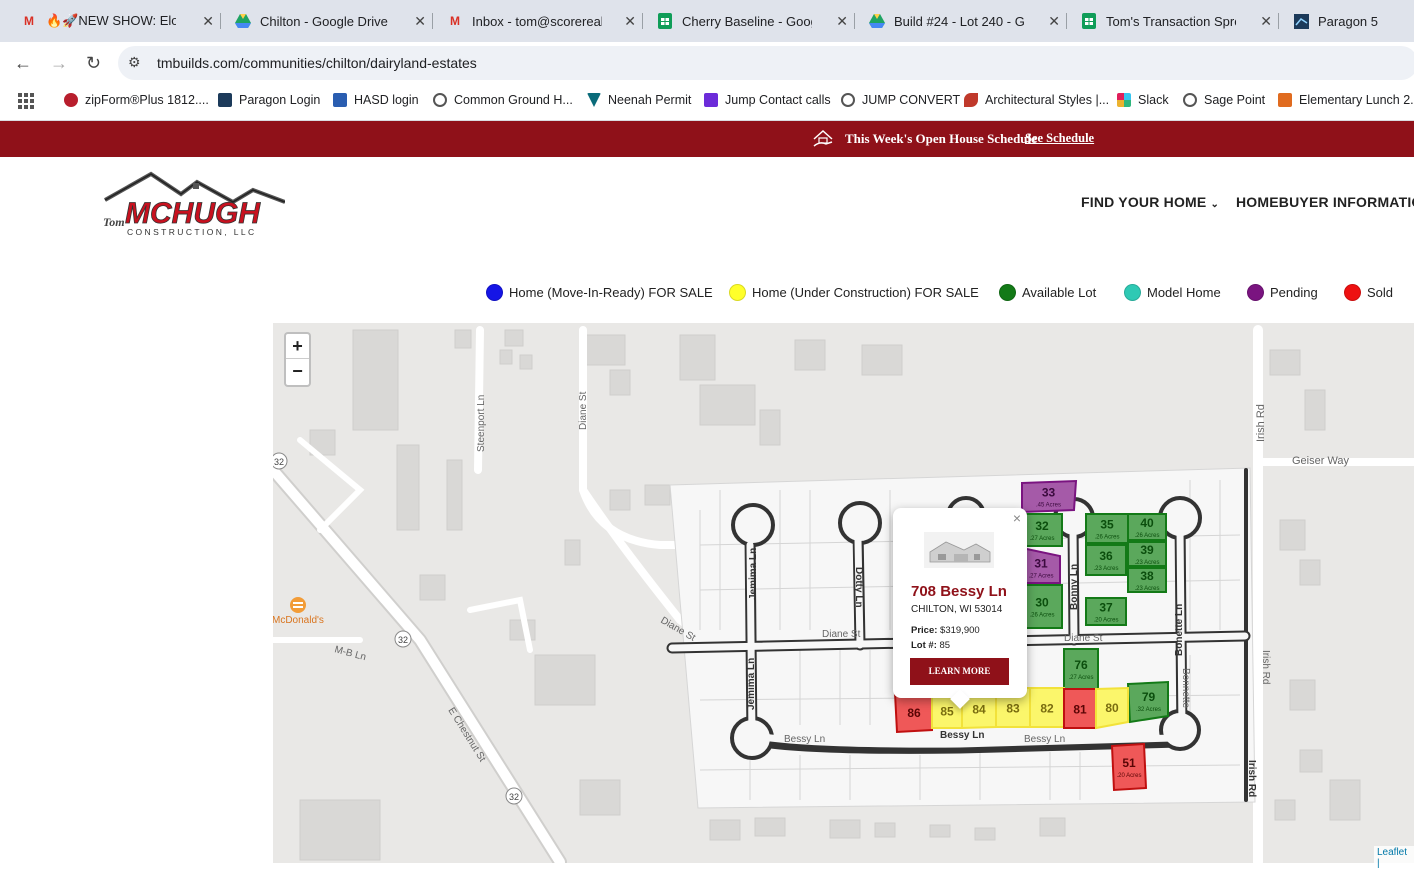 This screenshot has width=1414, height=877. Describe the element at coordinates (113, 21) in the screenshot. I see `tab-elon-show: M 🔥🚀NEW SHOW: Elon M ✕` at that location.